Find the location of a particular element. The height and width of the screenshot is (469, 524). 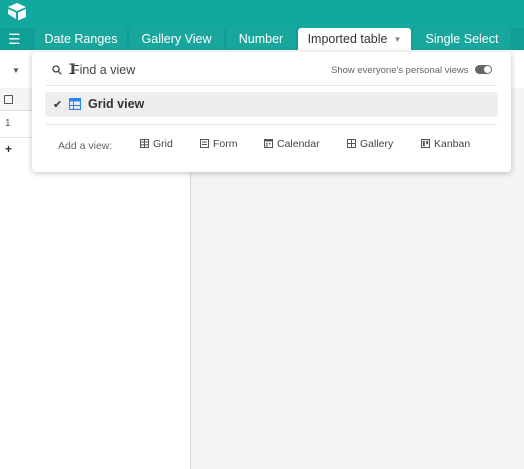

add-view-option-label: Grid is located at coordinates (163, 144).